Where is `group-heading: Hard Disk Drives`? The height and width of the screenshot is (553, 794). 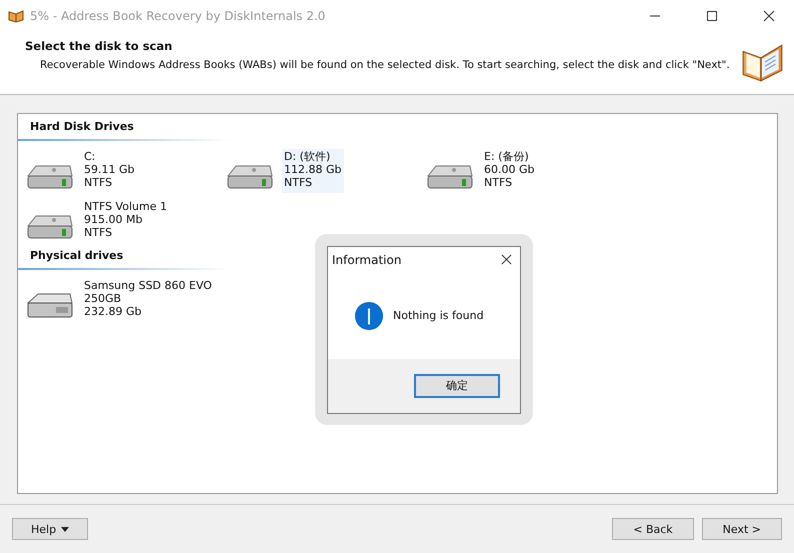 group-heading: Hard Disk Drives is located at coordinates (170, 129).